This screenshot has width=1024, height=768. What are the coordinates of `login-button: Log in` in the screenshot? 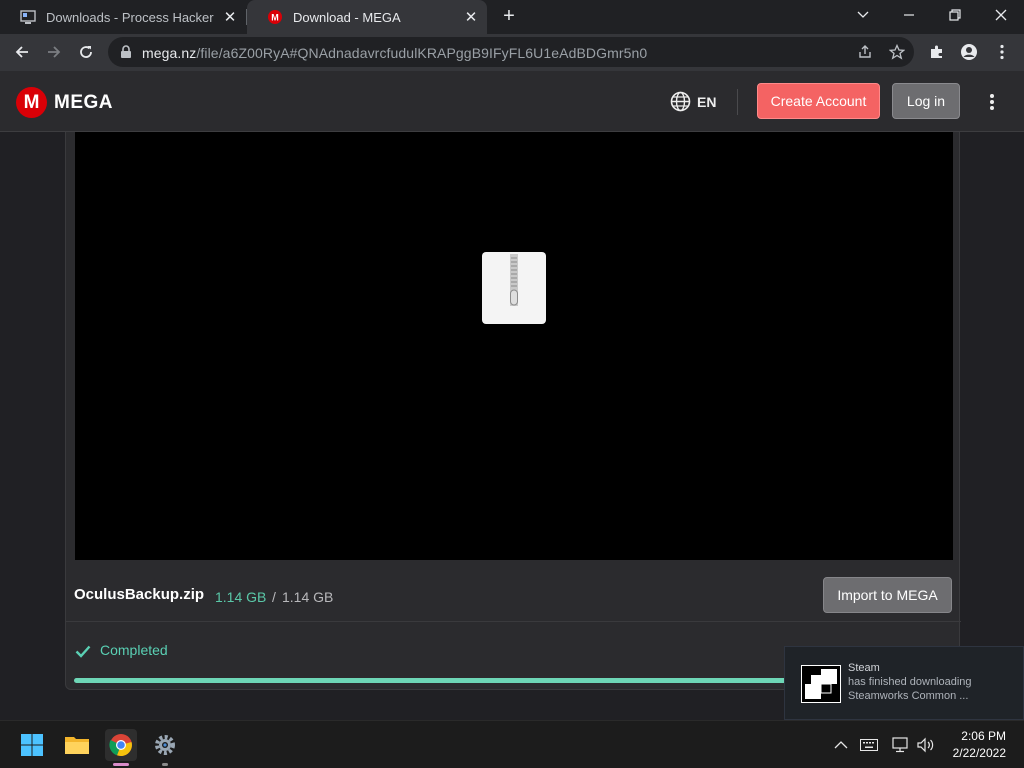 It's located at (926, 101).